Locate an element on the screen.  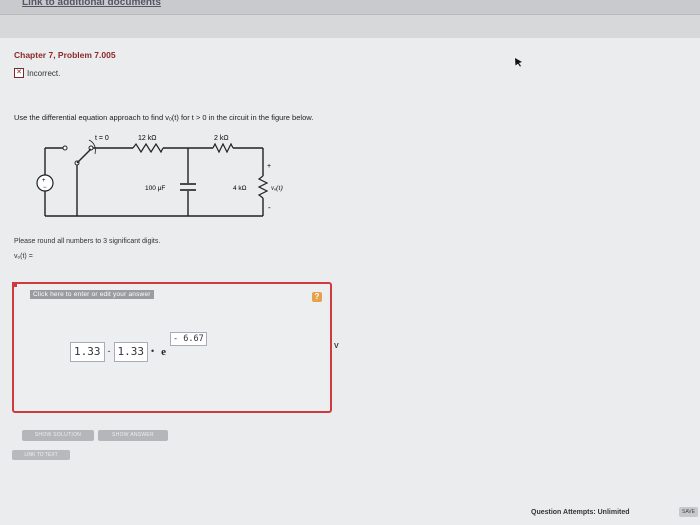
top-bar: Link to additional documents is located at coordinates (350, 7).